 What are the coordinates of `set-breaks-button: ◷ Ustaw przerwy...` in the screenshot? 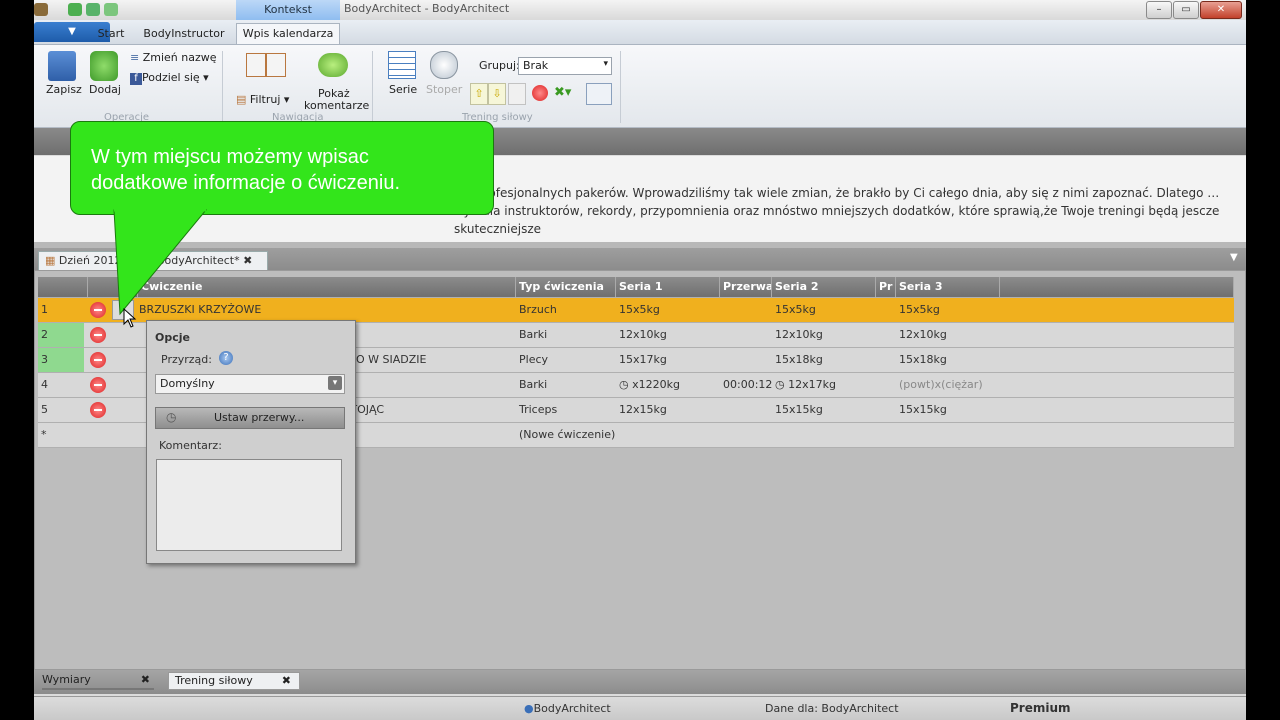 It's located at (250, 418).